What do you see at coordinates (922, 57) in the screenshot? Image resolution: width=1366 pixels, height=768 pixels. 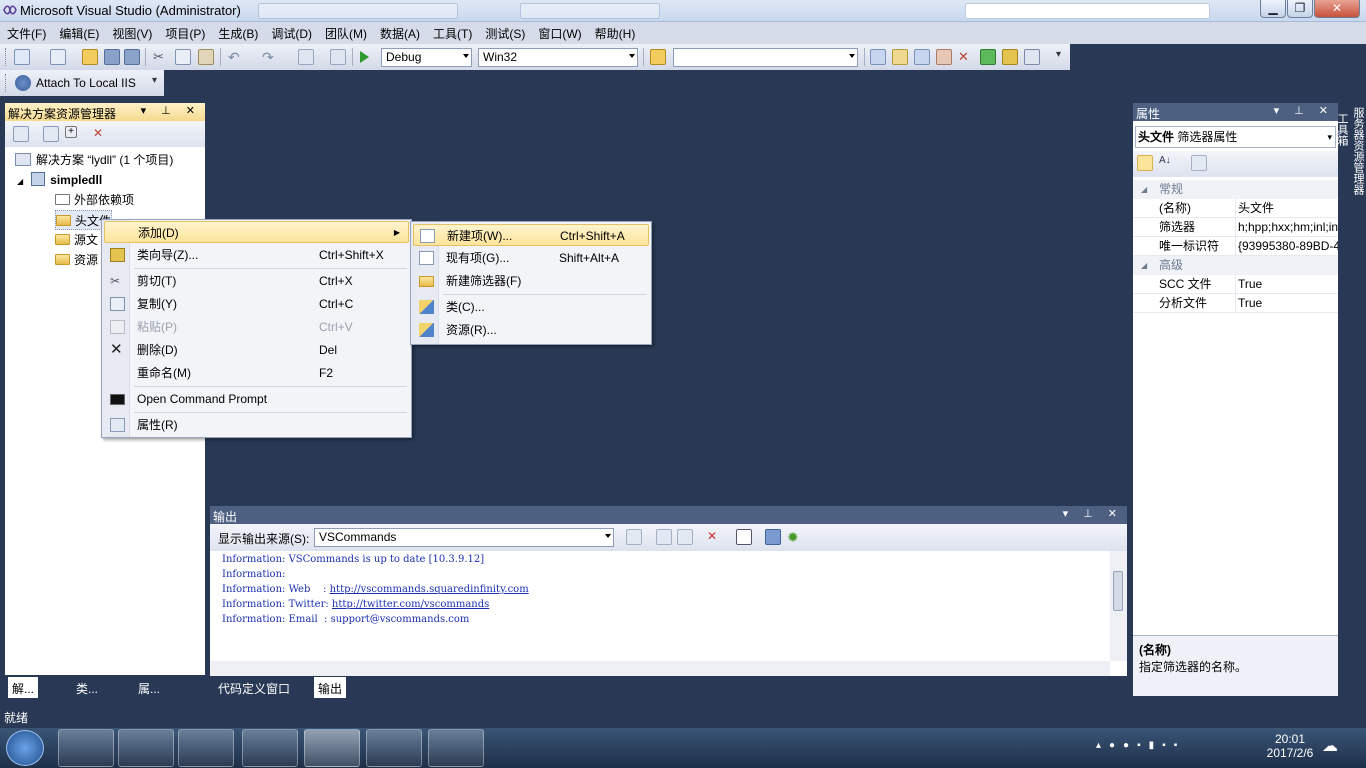 I see `properties-window-icon` at bounding box center [922, 57].